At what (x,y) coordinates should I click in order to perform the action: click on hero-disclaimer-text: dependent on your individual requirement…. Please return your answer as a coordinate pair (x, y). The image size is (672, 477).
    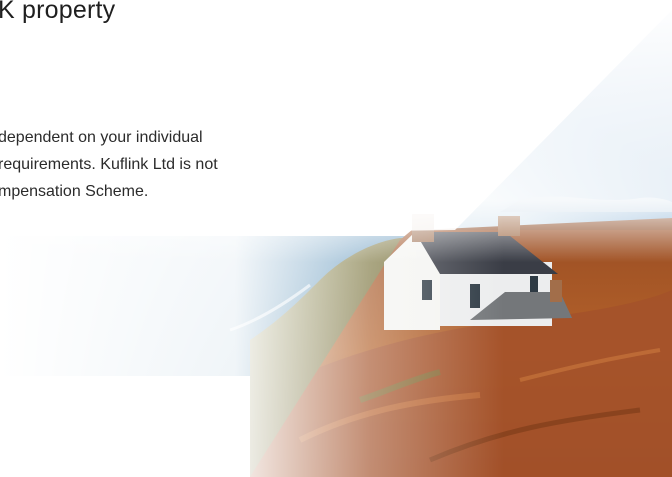
    Looking at the image, I should click on (159, 164).